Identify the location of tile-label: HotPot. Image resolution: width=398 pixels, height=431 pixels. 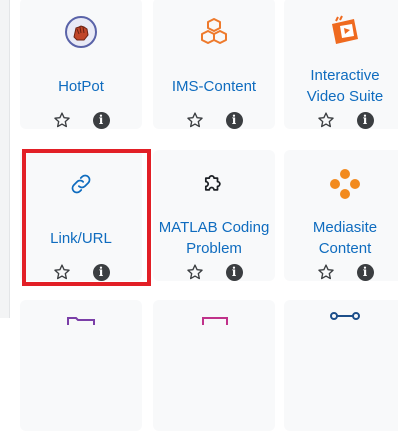
(81, 86).